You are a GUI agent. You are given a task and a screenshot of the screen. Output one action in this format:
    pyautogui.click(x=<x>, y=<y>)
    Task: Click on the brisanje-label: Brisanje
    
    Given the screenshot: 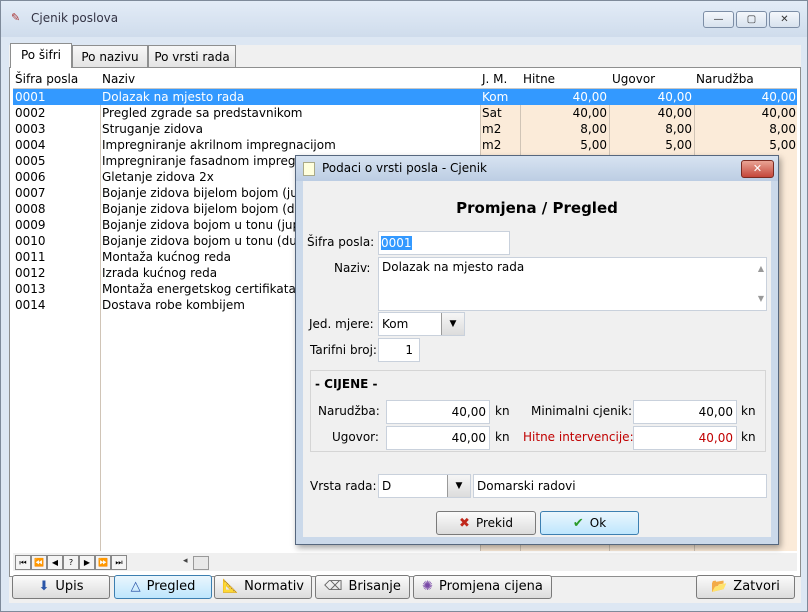 What is the action you would take?
    pyautogui.click(x=374, y=586)
    